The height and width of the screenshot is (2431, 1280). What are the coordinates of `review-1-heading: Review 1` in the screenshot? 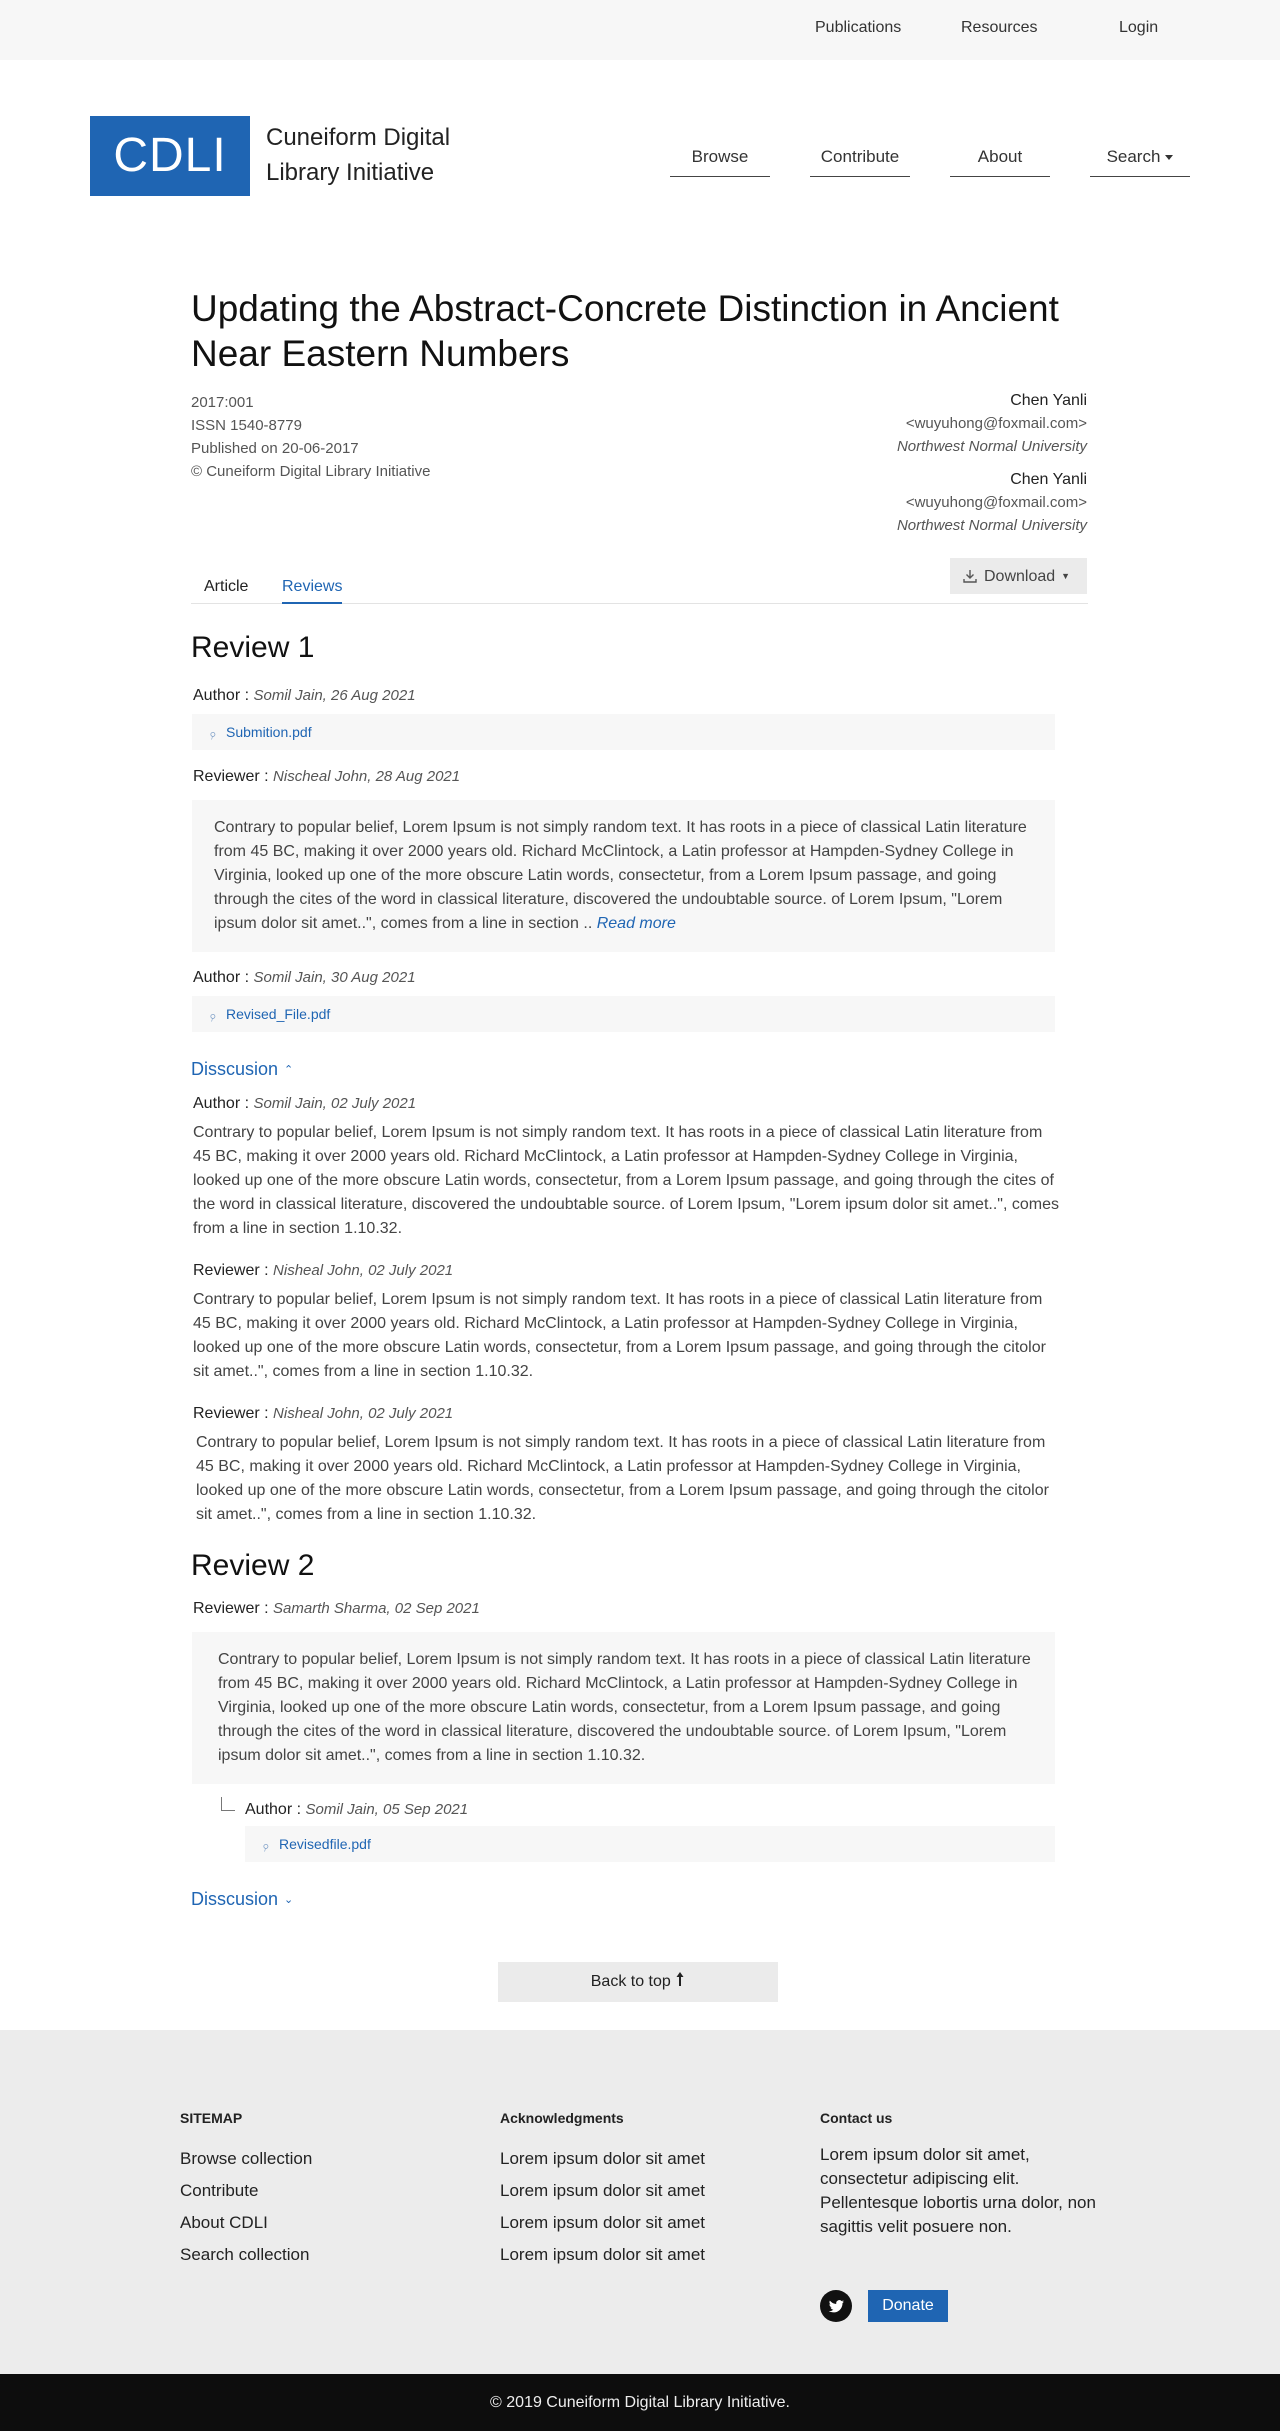 It's located at (253, 647).